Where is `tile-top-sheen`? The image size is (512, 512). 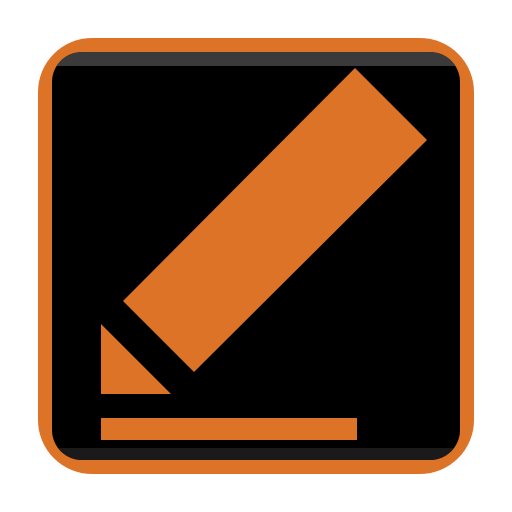
tile-top-sheen is located at coordinates (256, 59).